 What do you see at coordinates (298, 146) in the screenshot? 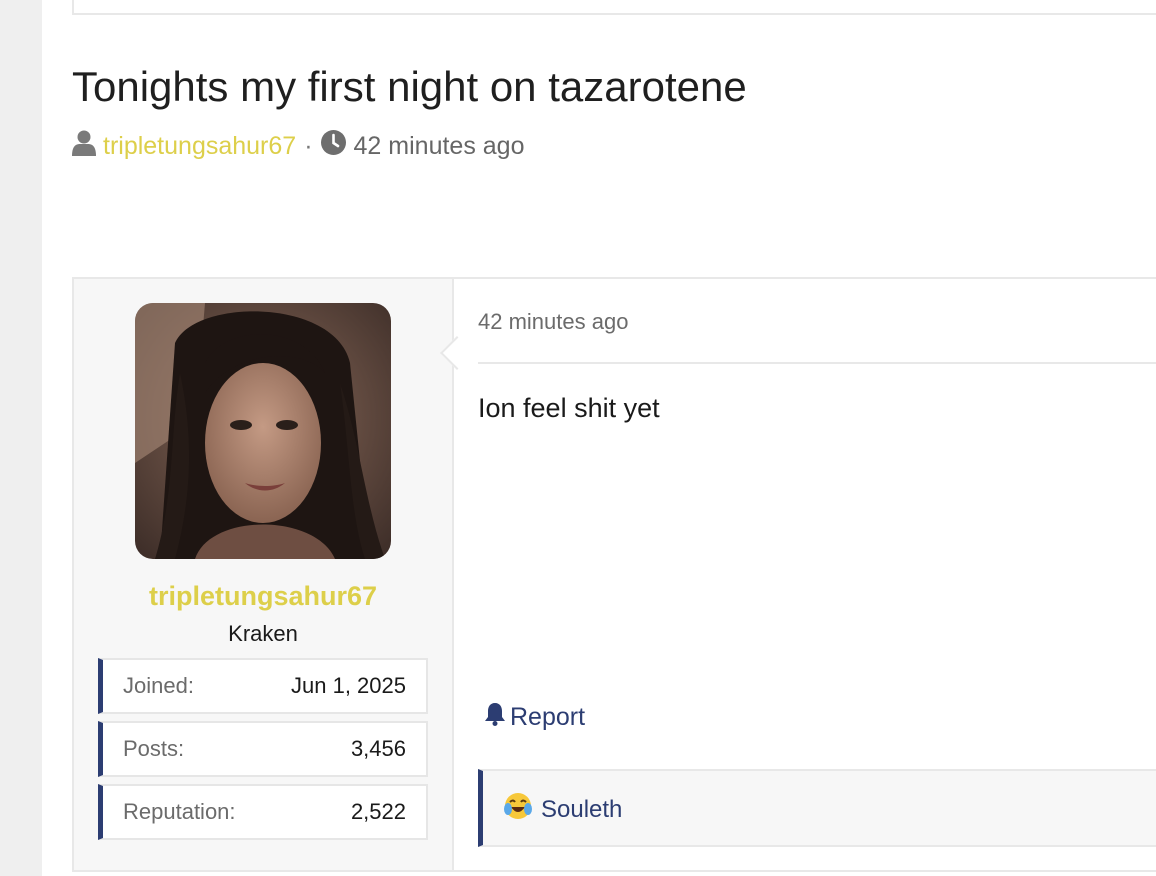
I see `thread-meta: tripletungsahur67 · 42 minutes ago` at bounding box center [298, 146].